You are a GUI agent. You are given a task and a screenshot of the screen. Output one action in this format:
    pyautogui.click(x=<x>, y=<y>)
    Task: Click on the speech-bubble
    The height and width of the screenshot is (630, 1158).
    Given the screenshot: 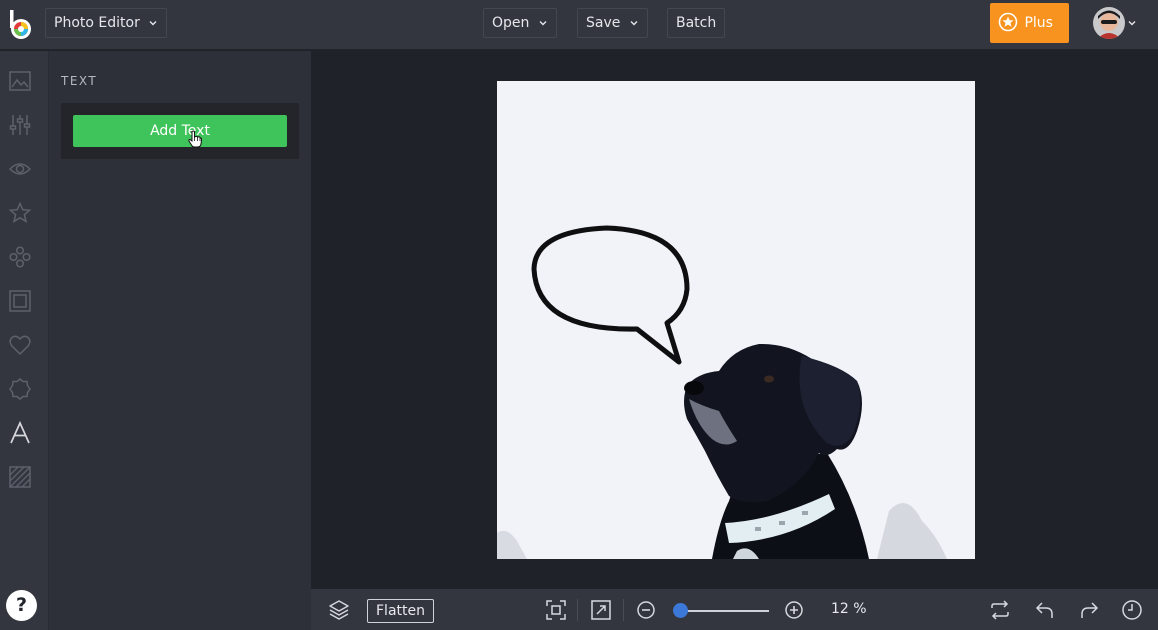 What is the action you would take?
    pyautogui.click(x=610, y=295)
    